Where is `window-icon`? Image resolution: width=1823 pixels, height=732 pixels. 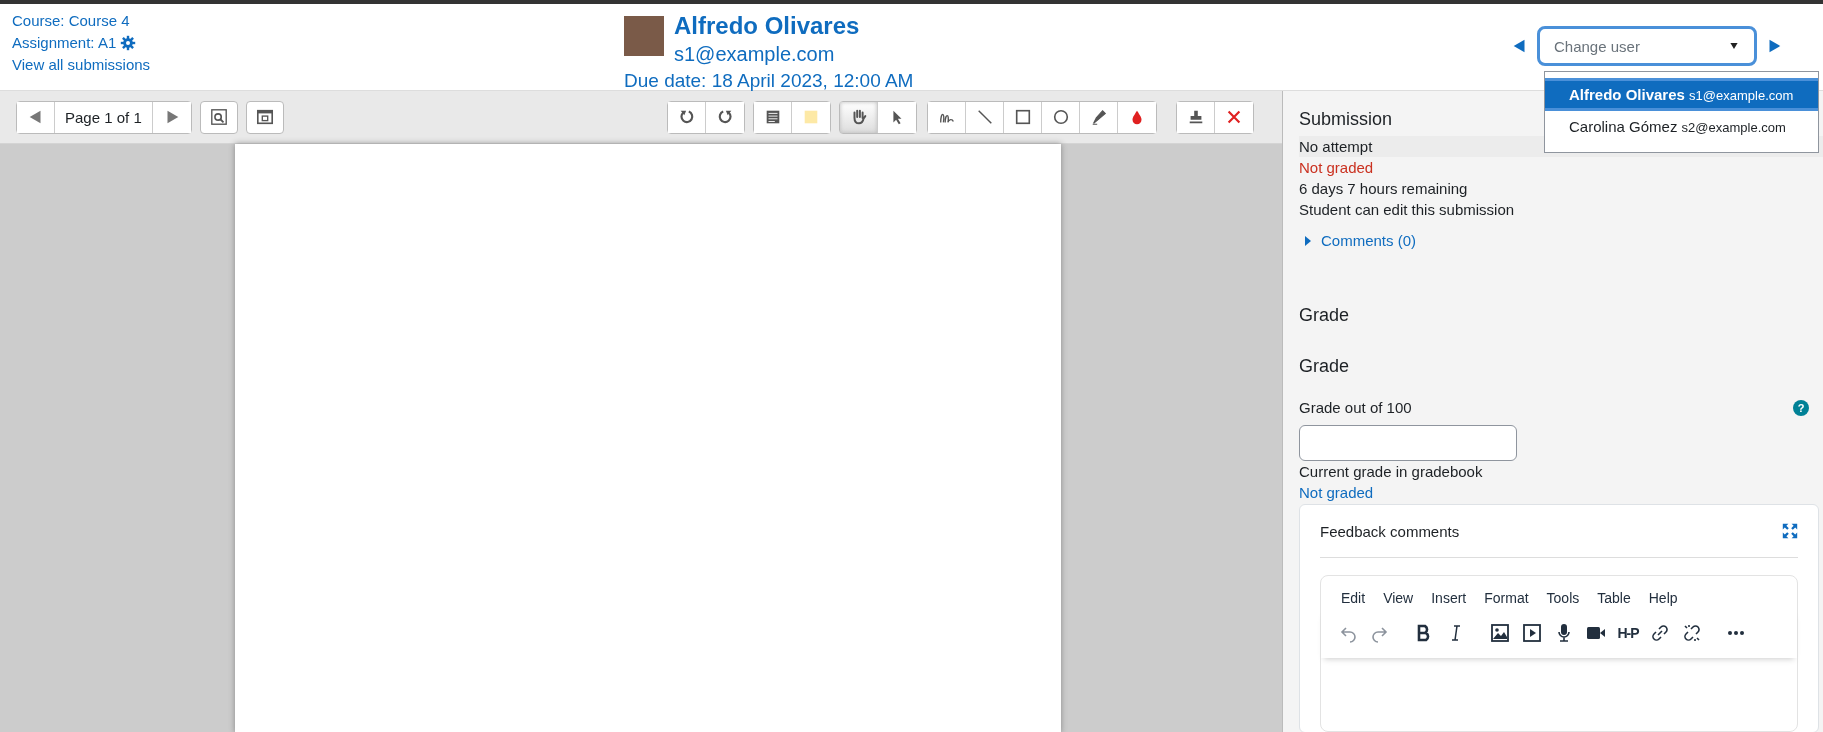 window-icon is located at coordinates (264, 117).